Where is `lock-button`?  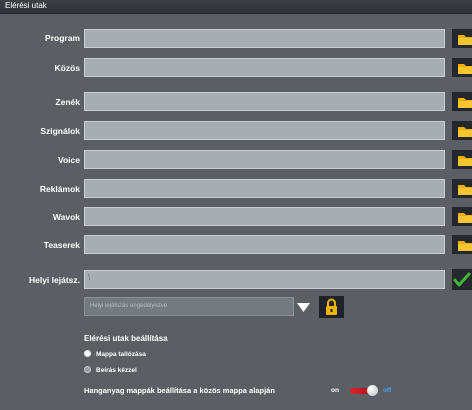
lock-button is located at coordinates (331, 307).